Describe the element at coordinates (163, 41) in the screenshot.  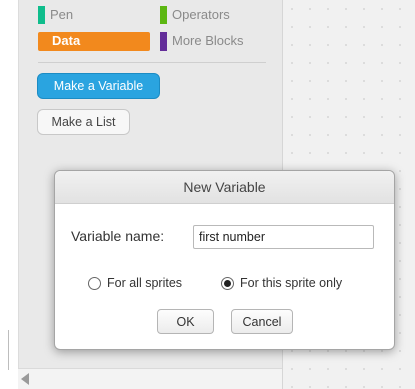
I see `more-blocks-swatch-icon` at that location.